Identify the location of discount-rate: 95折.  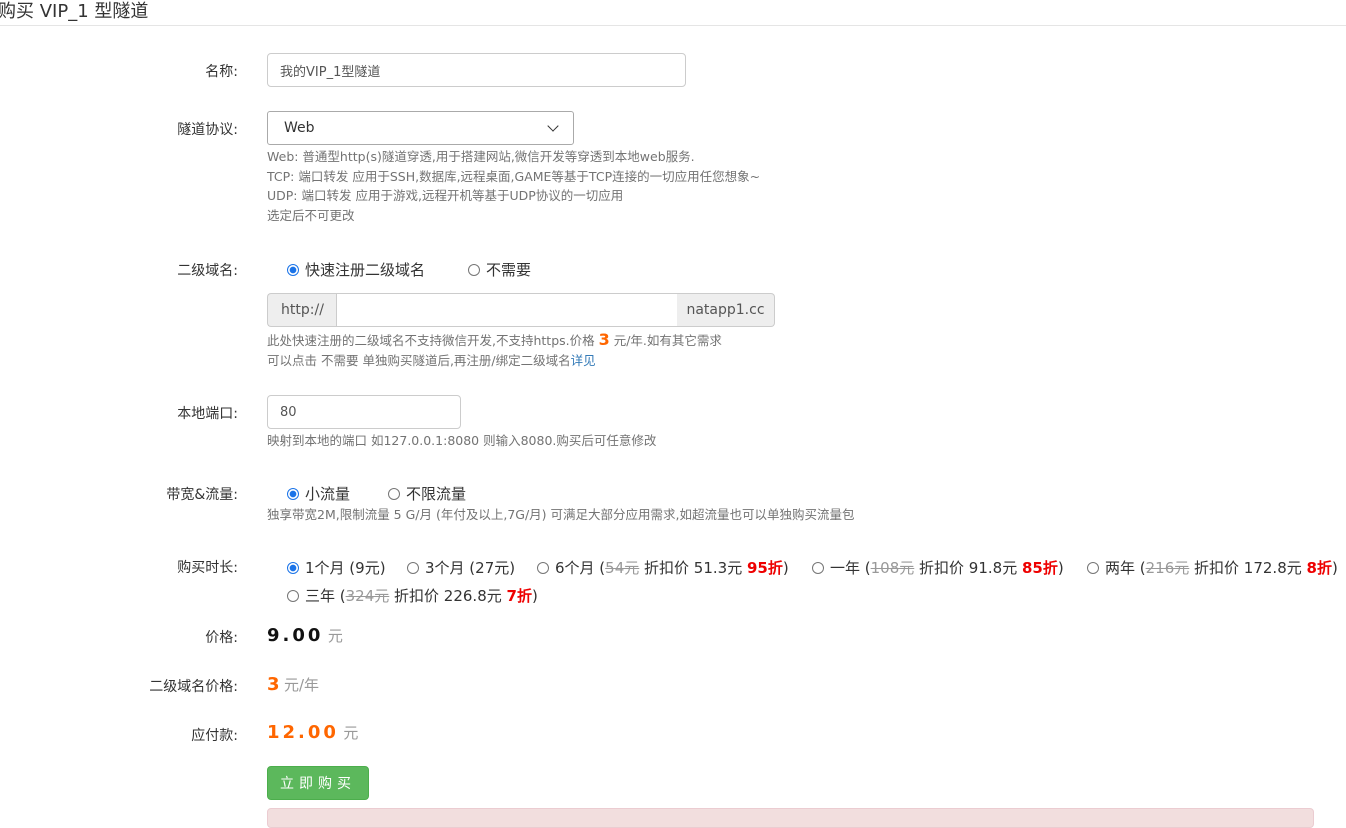
(764, 568).